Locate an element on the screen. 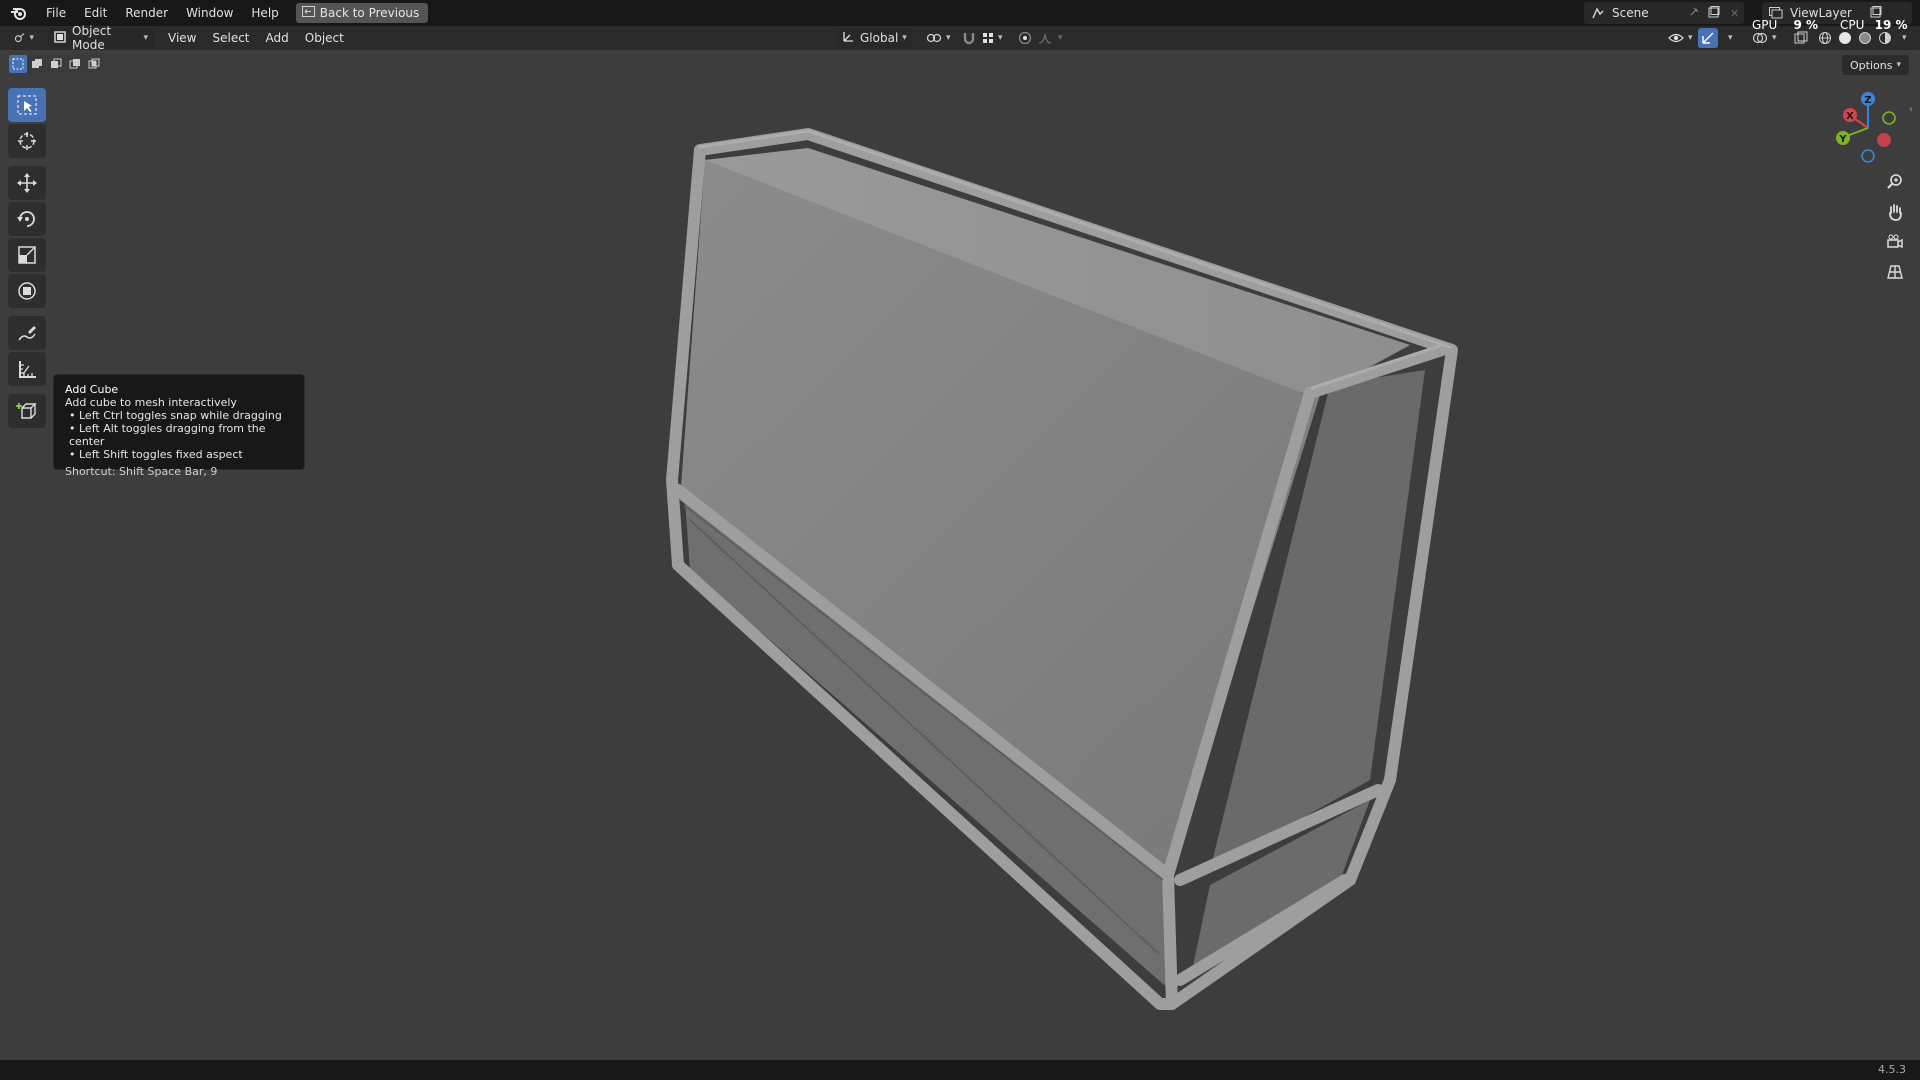 This screenshot has width=1920, height=1080. scale-icon is located at coordinates (27, 255).